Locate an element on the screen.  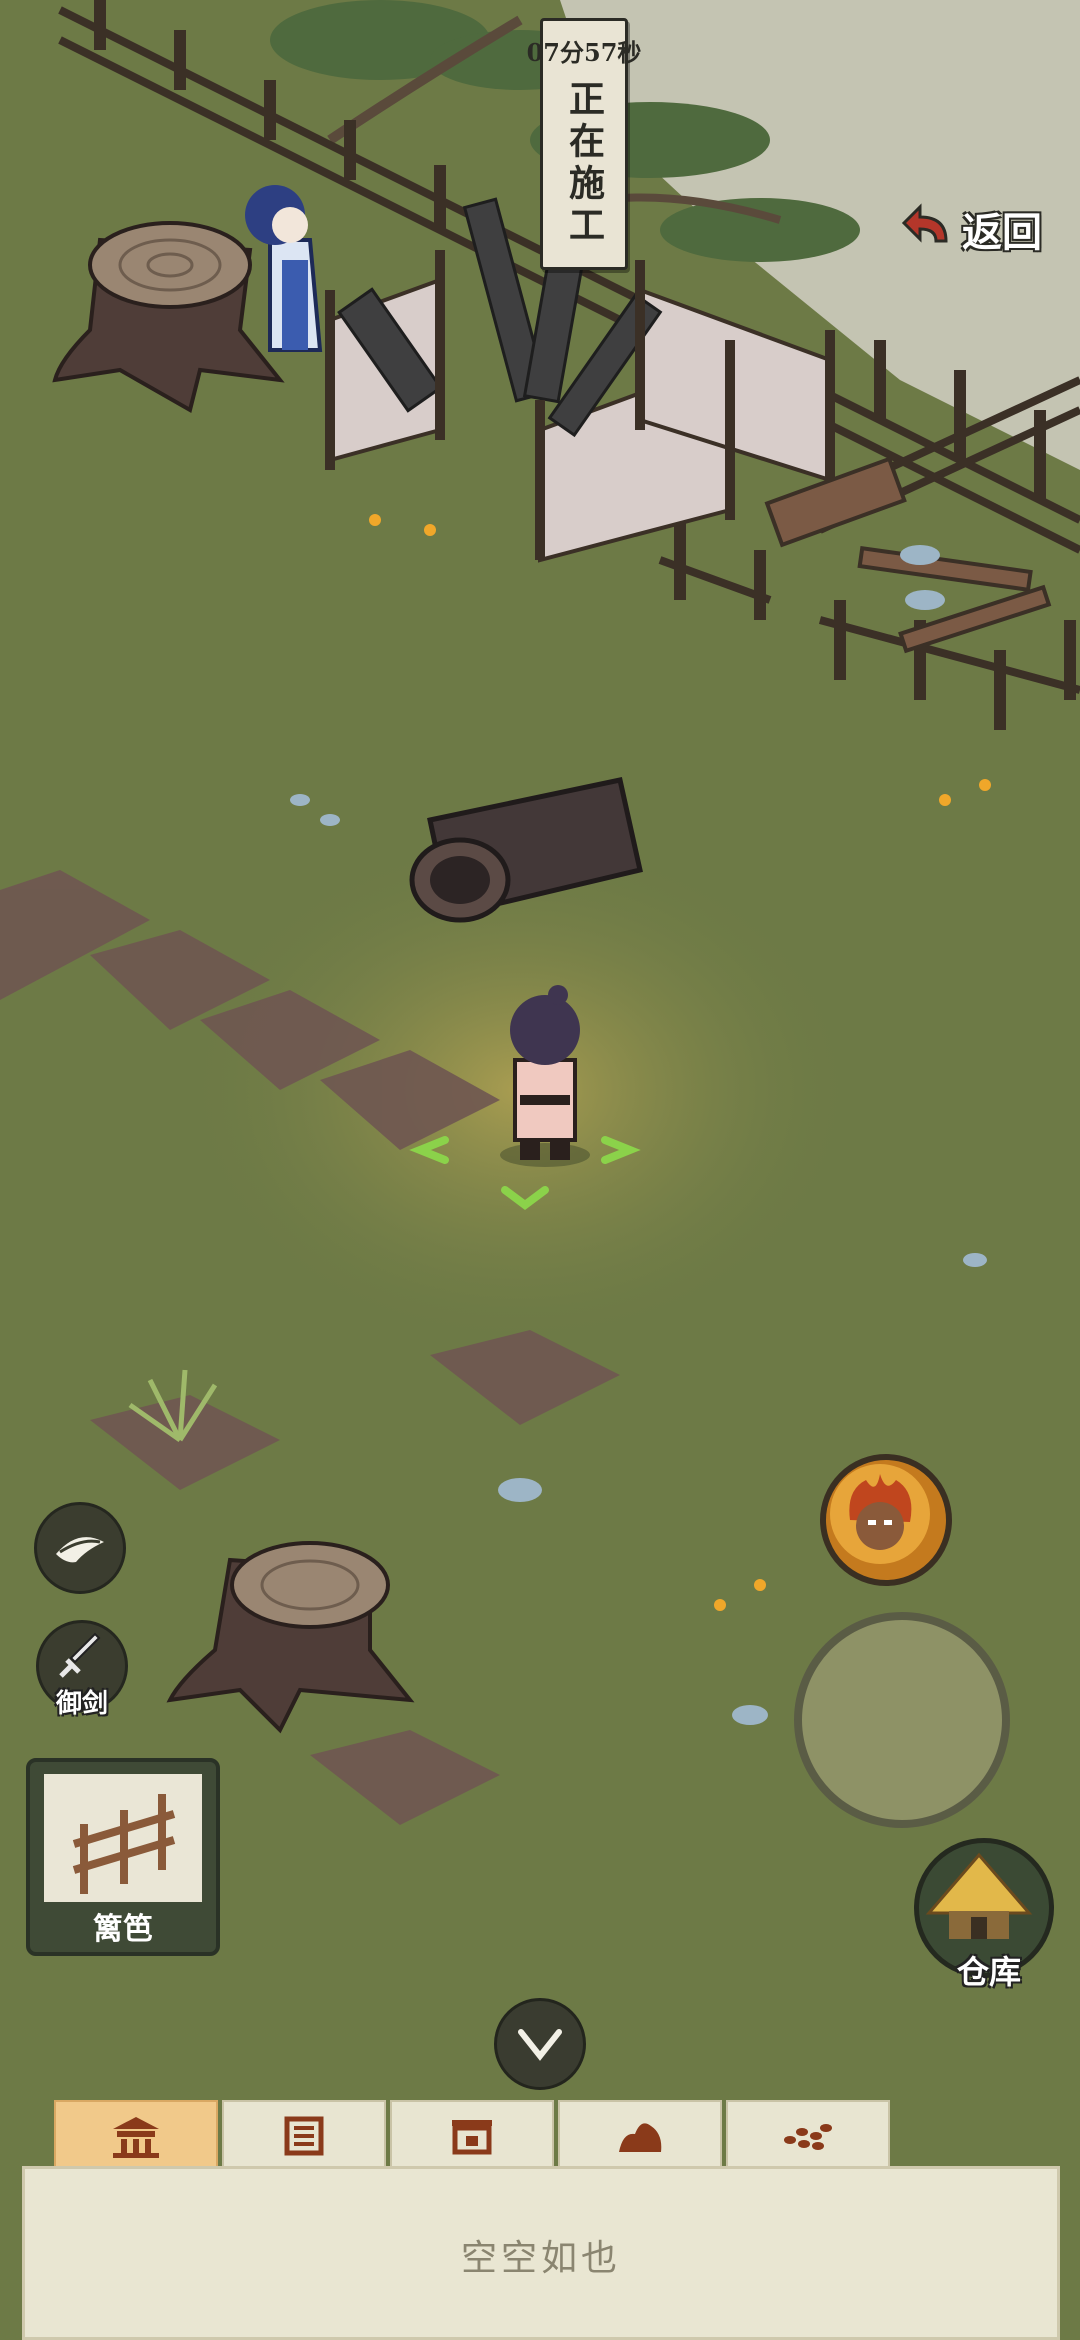
warehouse-button: 仓库 is located at coordinates (984, 1914).